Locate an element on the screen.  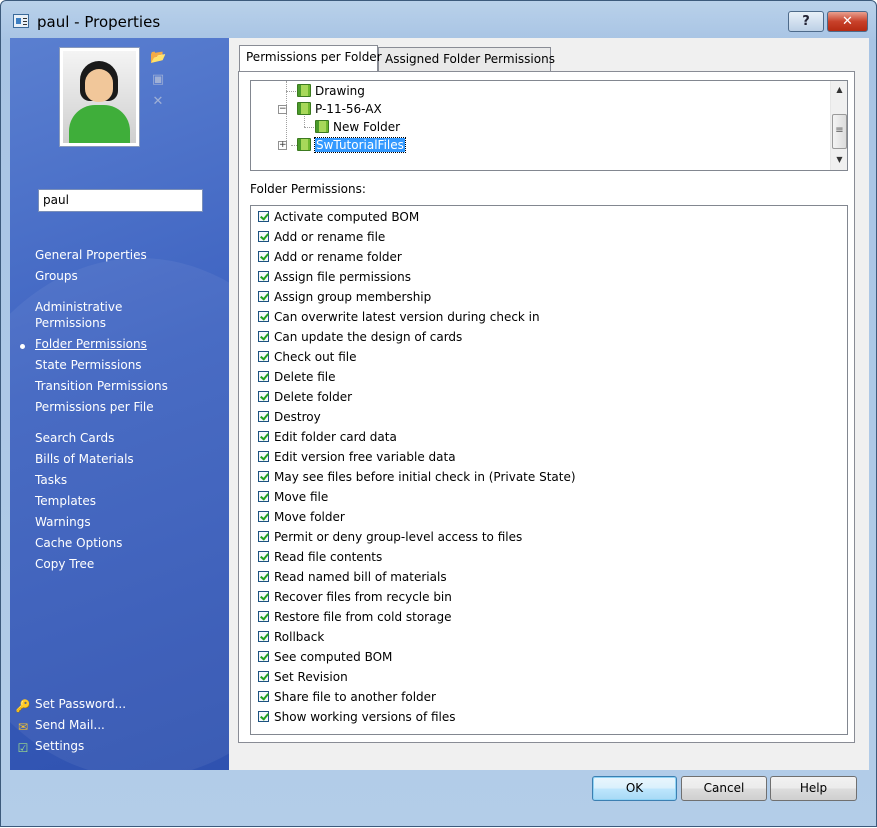
permission-row: Edit folder card data is located at coordinates (327, 437).